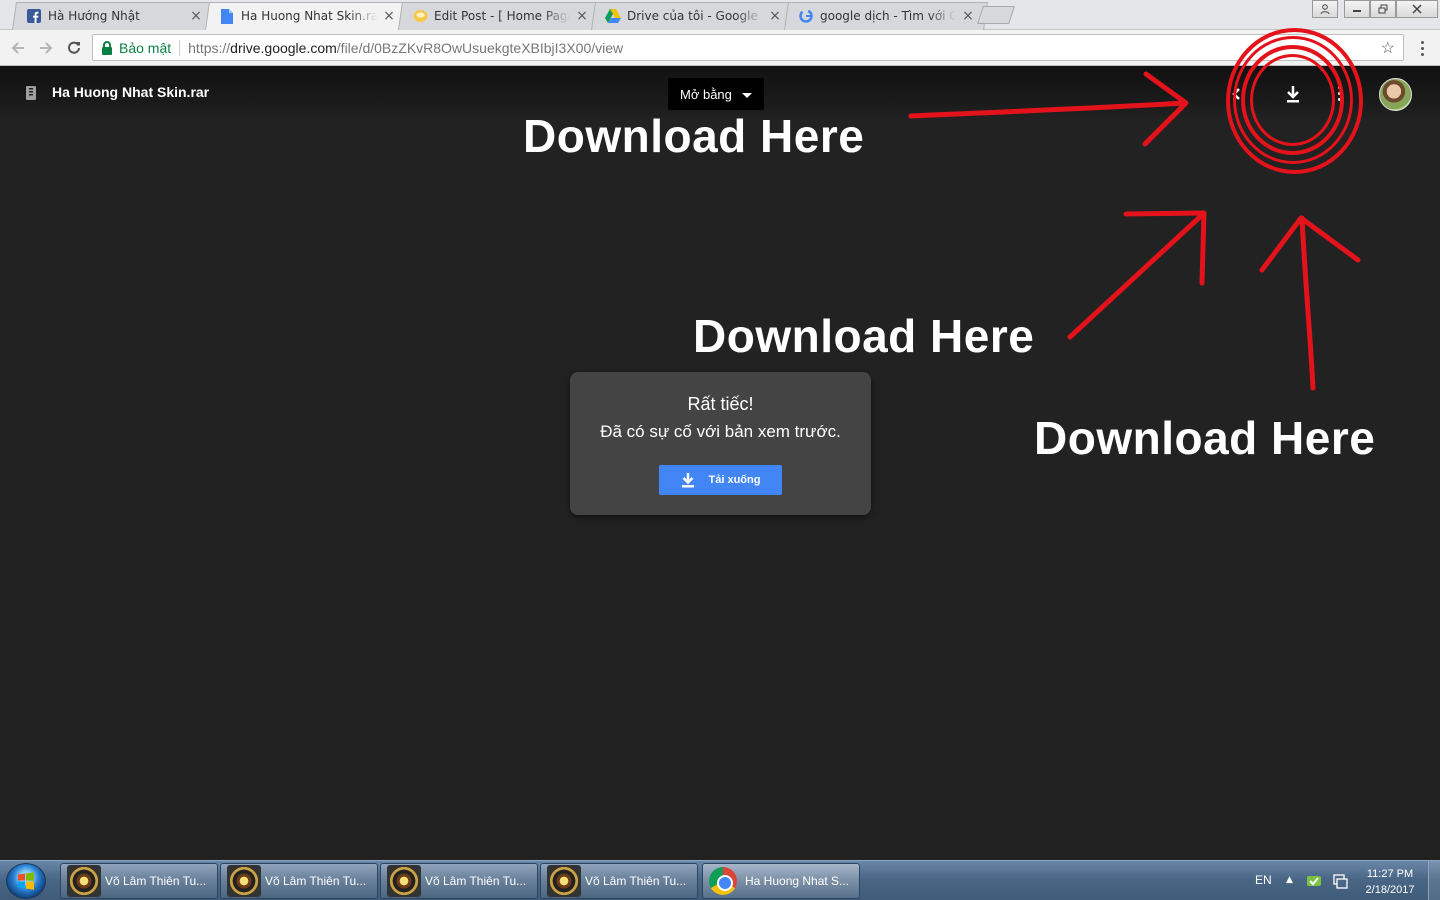 The height and width of the screenshot is (900, 1440). I want to click on tab-my-drive: Drive của tôi - Google Drive ×, so click(693, 16).